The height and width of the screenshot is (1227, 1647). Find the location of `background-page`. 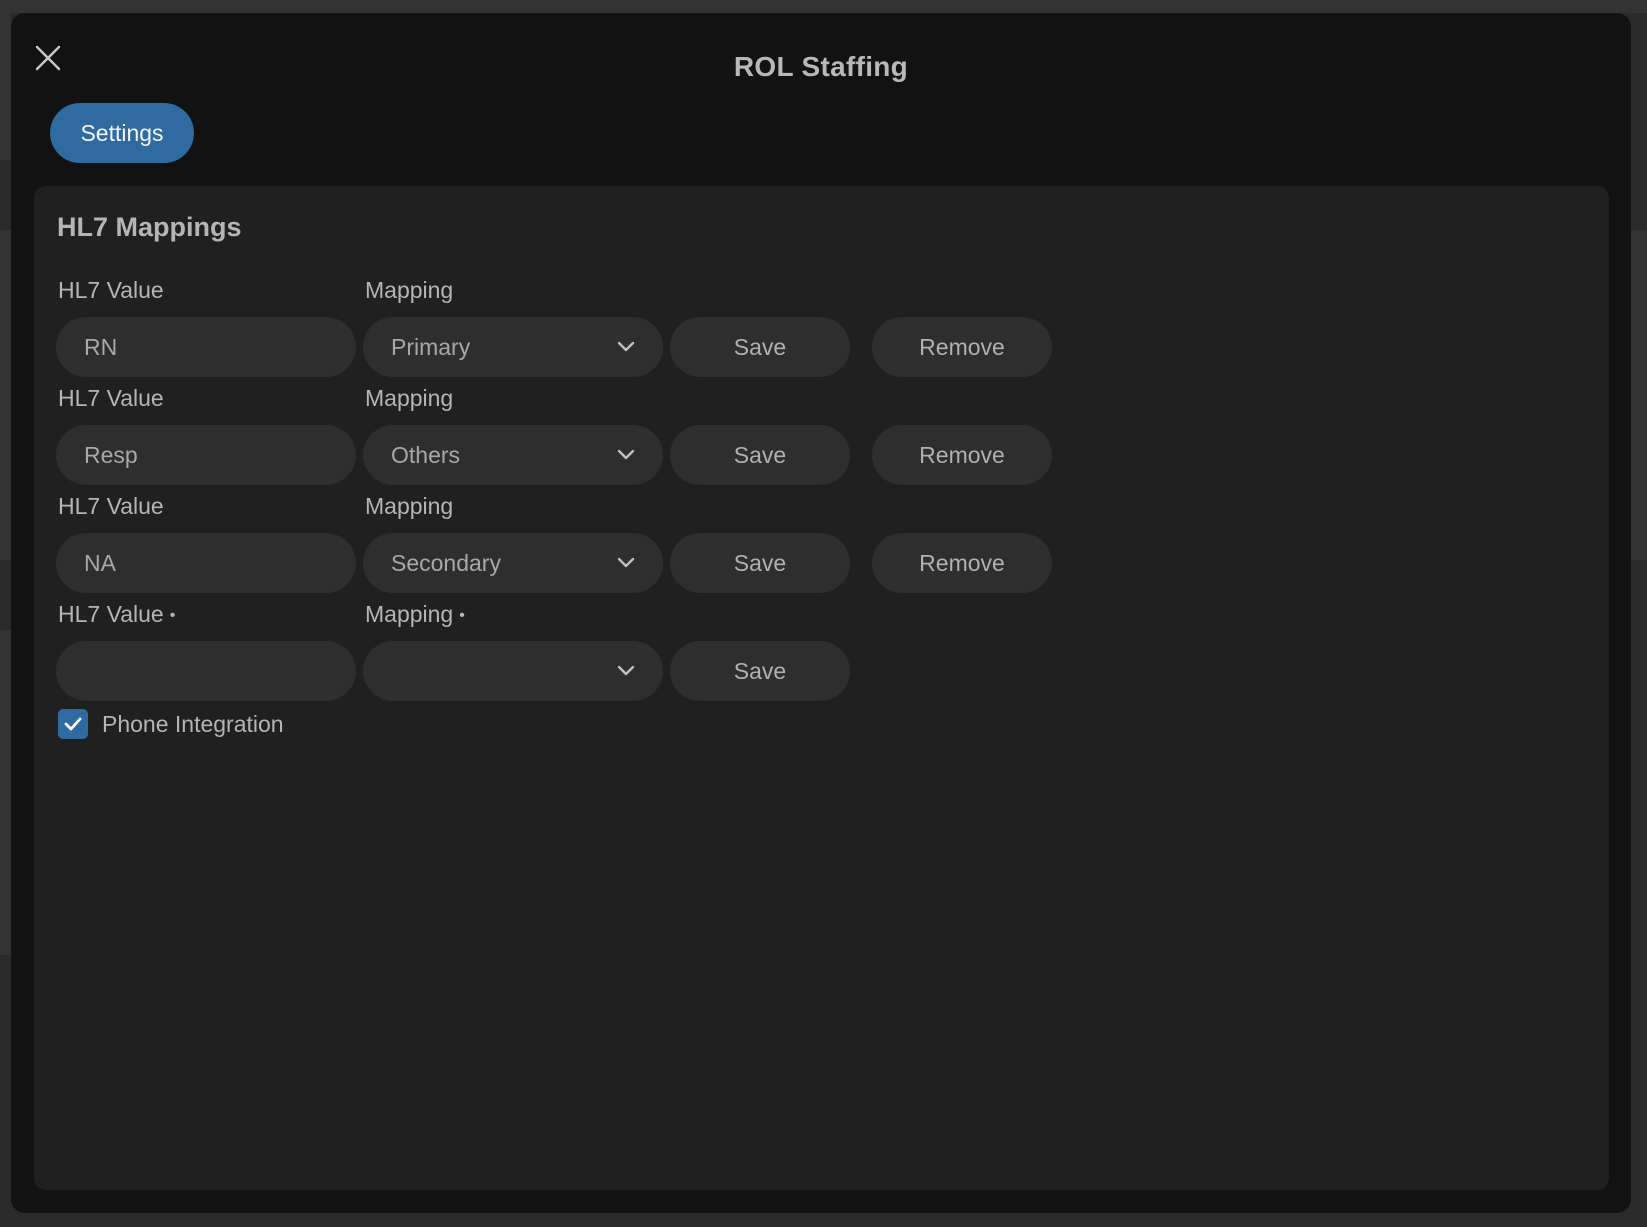

background-page is located at coordinates (823, 6).